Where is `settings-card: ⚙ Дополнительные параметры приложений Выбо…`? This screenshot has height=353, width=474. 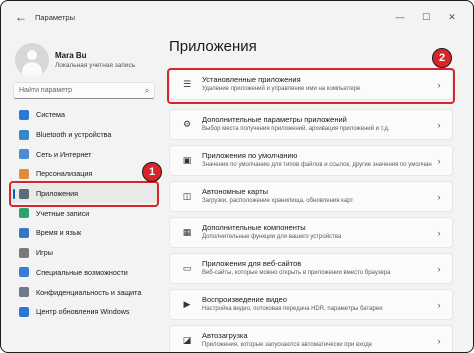 settings-card: ⚙ Дополнительные параметры приложений Выбо… is located at coordinates (311, 124).